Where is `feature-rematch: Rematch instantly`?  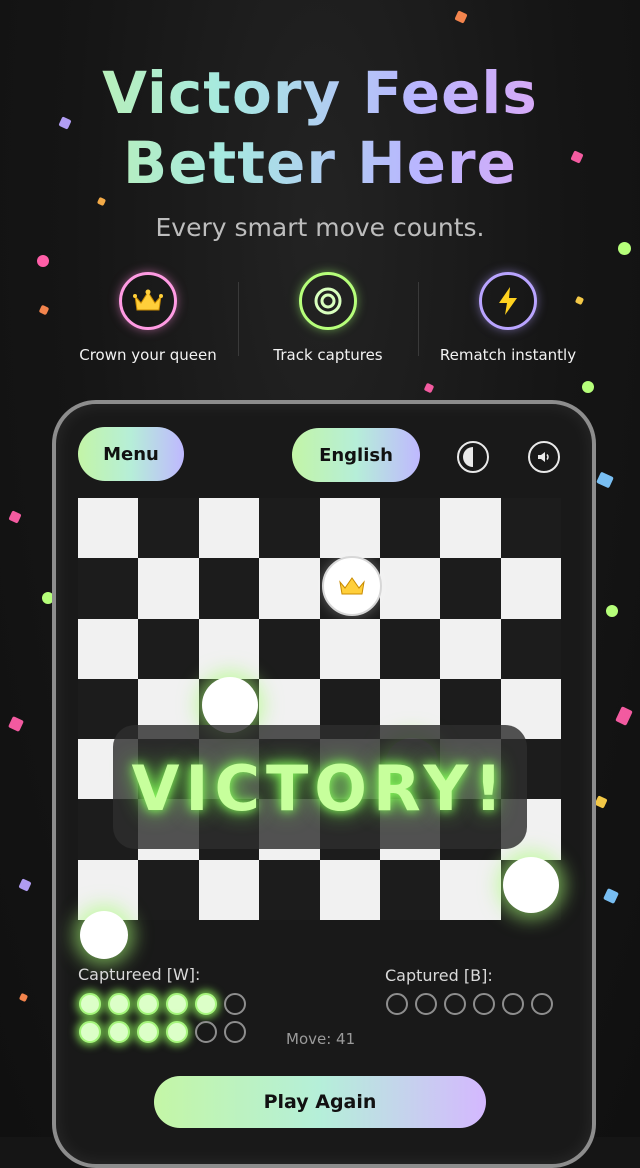
feature-rematch: Rematch instantly is located at coordinates (508, 318).